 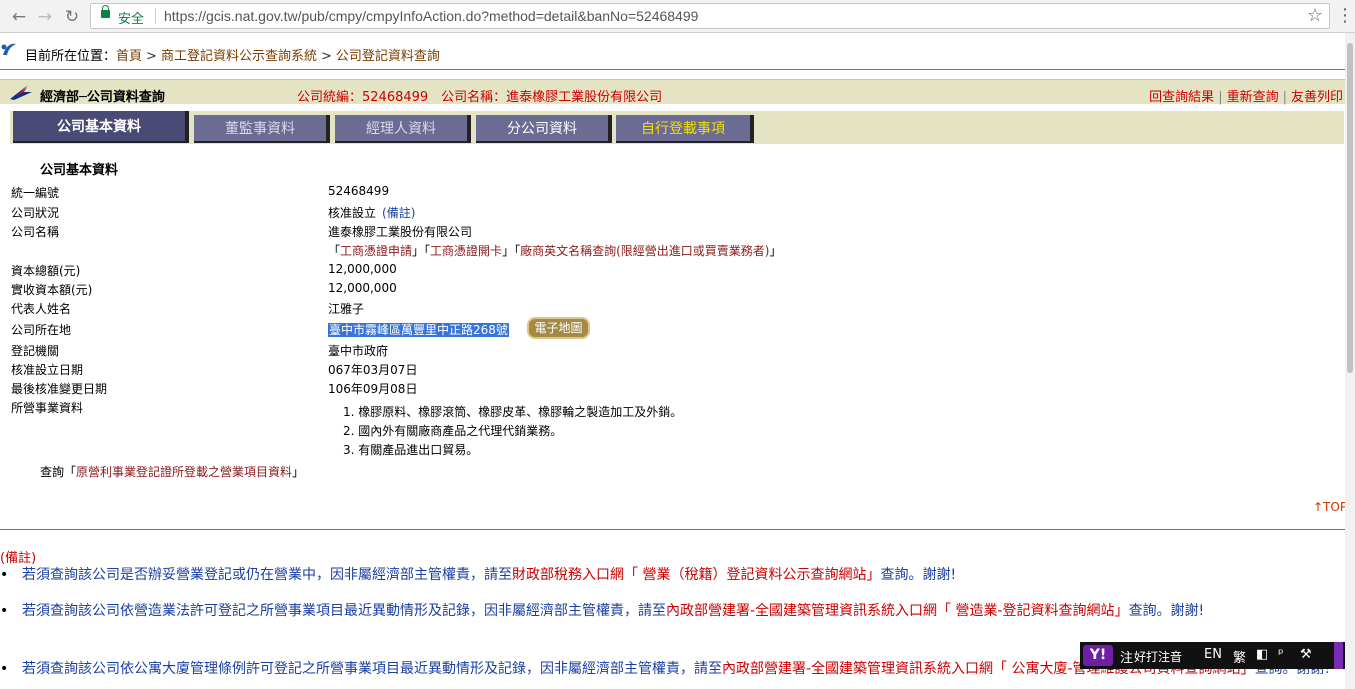 I want to click on field-value: 臺中市政府, so click(x=358, y=351).